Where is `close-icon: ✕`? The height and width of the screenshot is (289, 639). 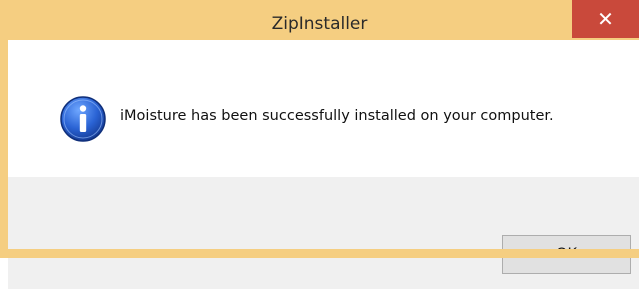
close-icon: ✕ is located at coordinates (605, 19).